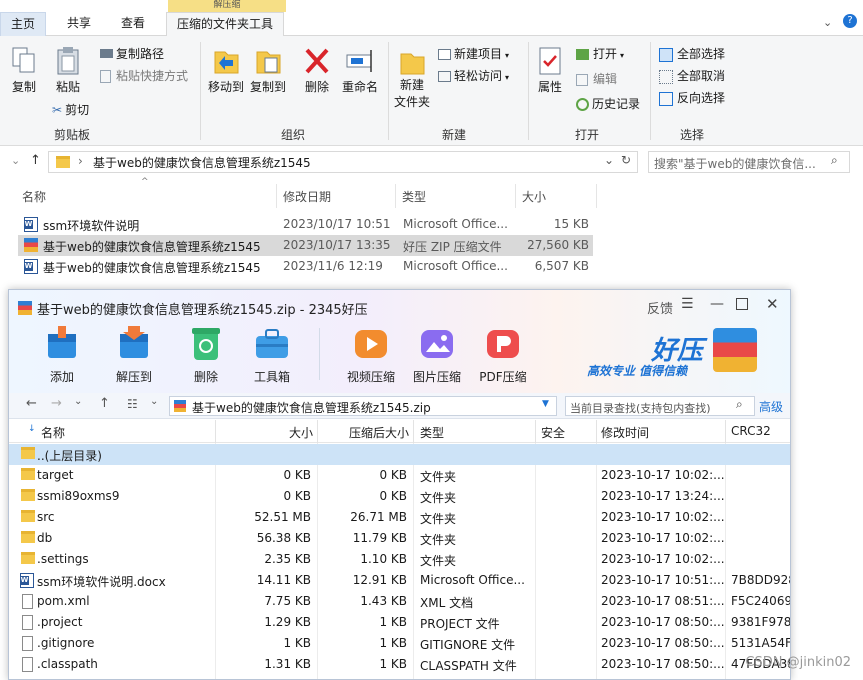 The width and height of the screenshot is (863, 680). Describe the element at coordinates (23, 87) in the screenshot. I see `copy-label: 复制` at that location.